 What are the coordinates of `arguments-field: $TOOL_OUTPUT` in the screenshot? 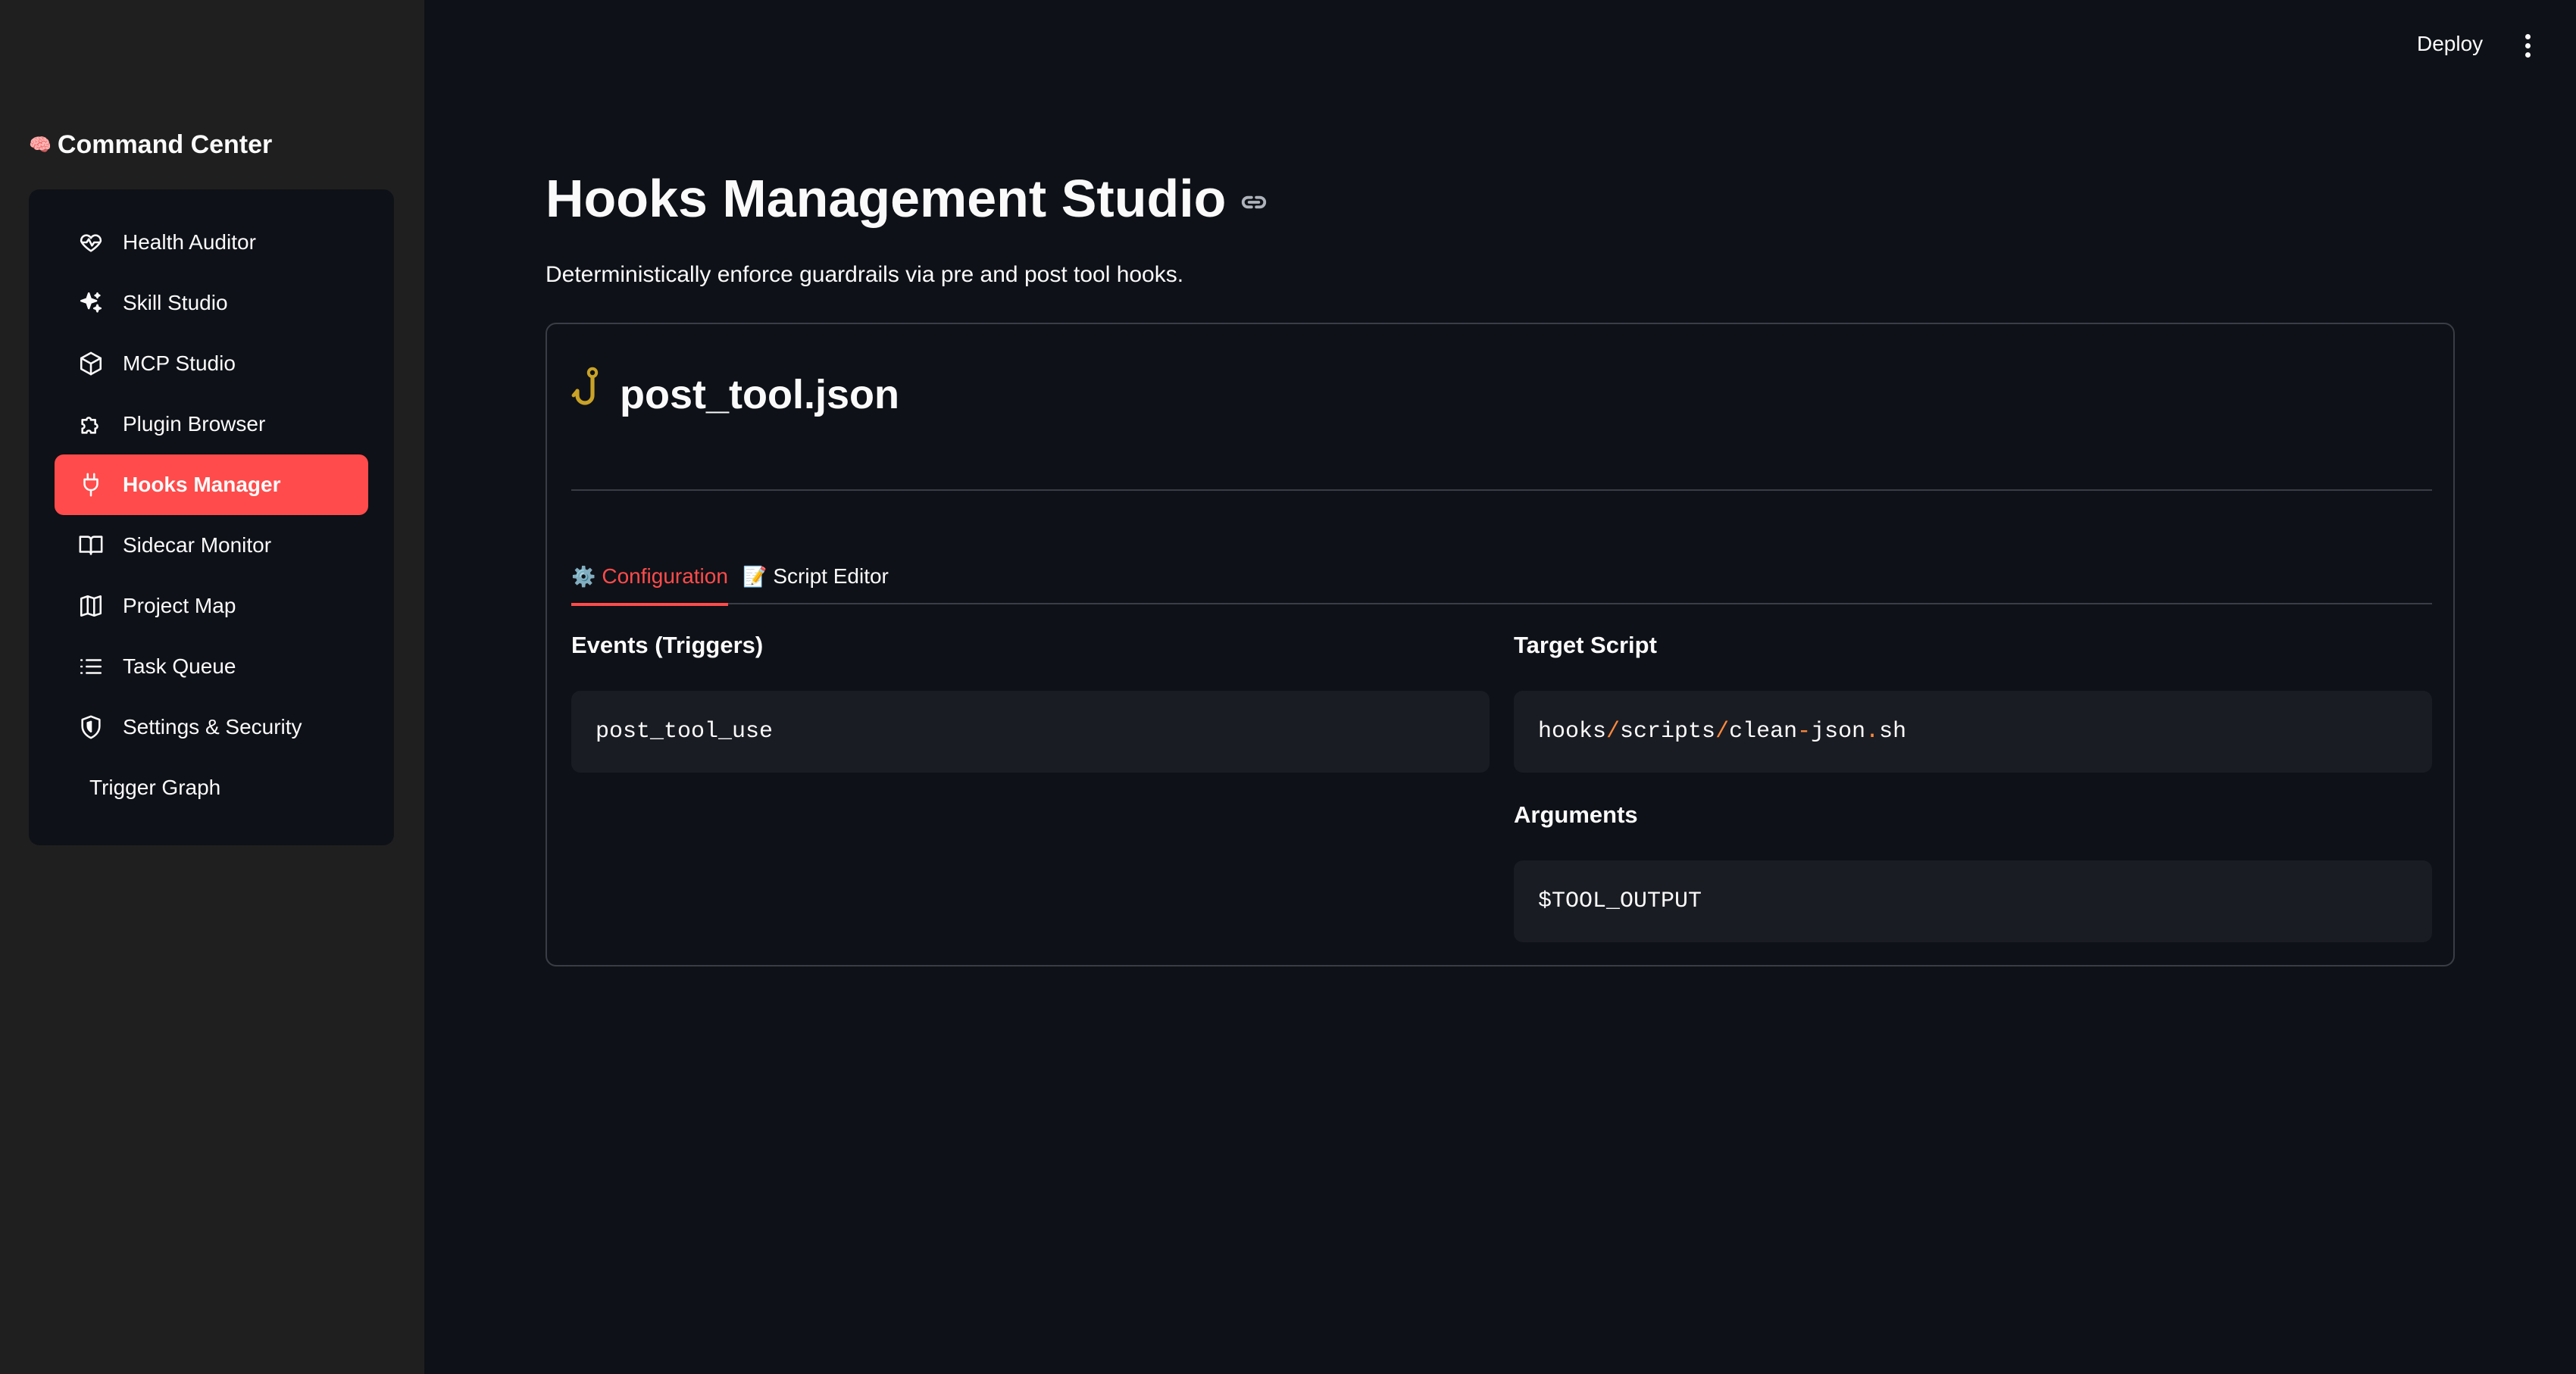 It's located at (1973, 901).